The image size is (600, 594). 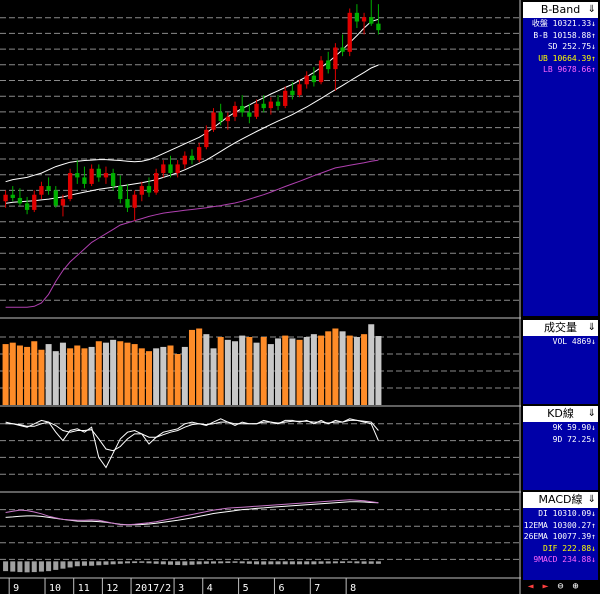 What do you see at coordinates (317, 588) in the screenshot?
I see `x-tick-label: 7` at bounding box center [317, 588].